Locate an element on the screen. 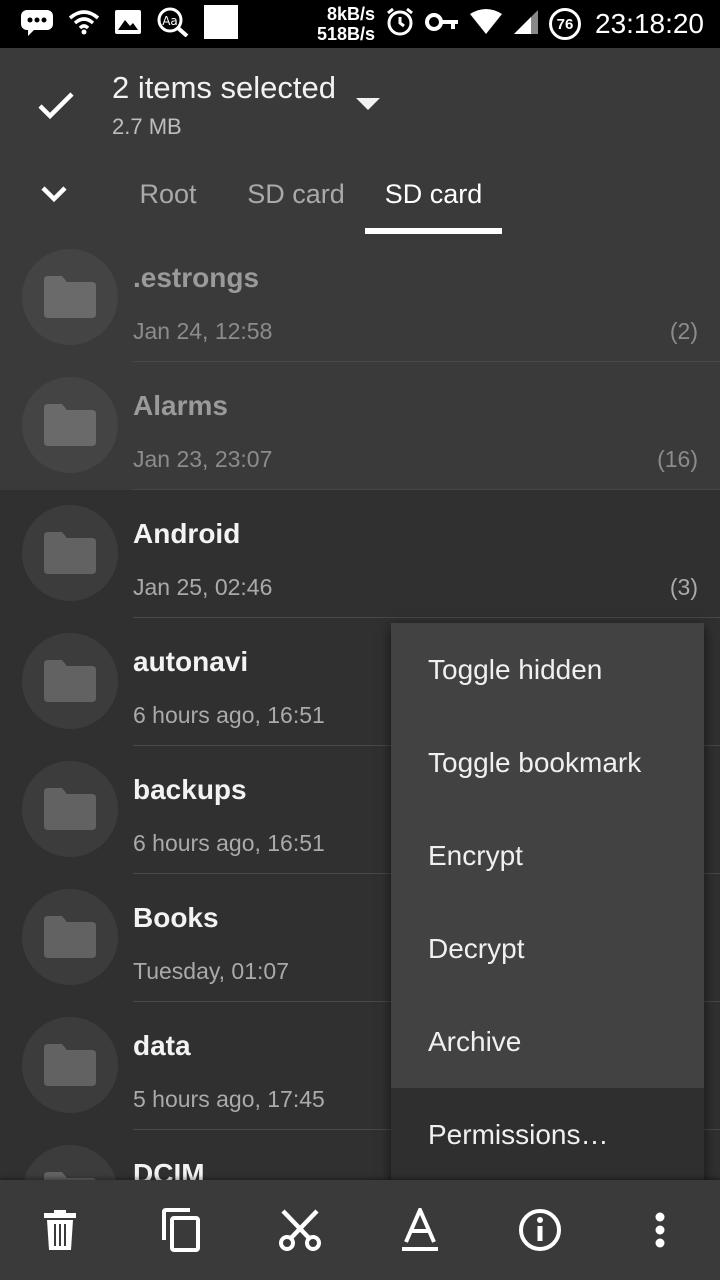  file-date: 5 hours ago, 17:45 is located at coordinates (229, 1099).